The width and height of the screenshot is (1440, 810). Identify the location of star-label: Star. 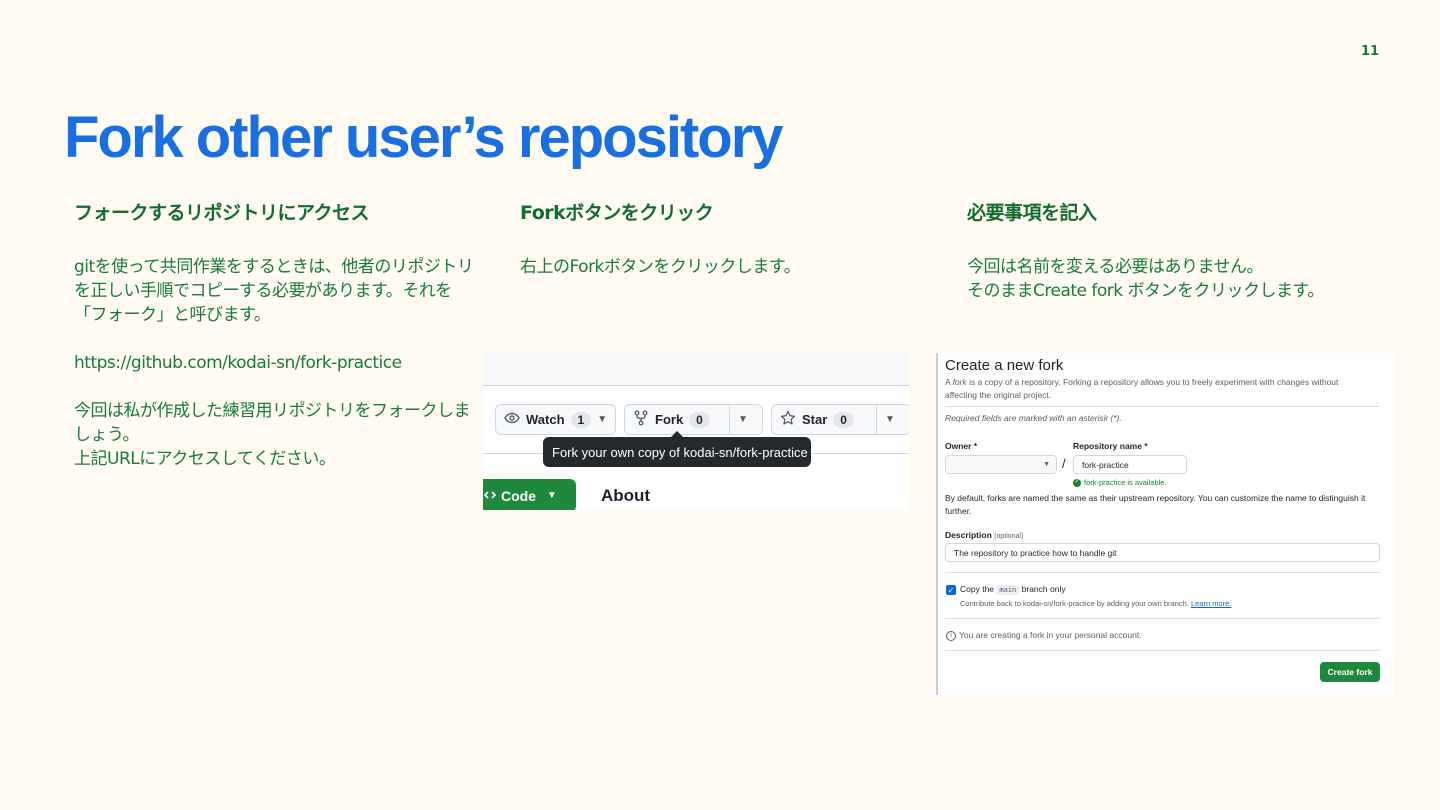
(815, 419).